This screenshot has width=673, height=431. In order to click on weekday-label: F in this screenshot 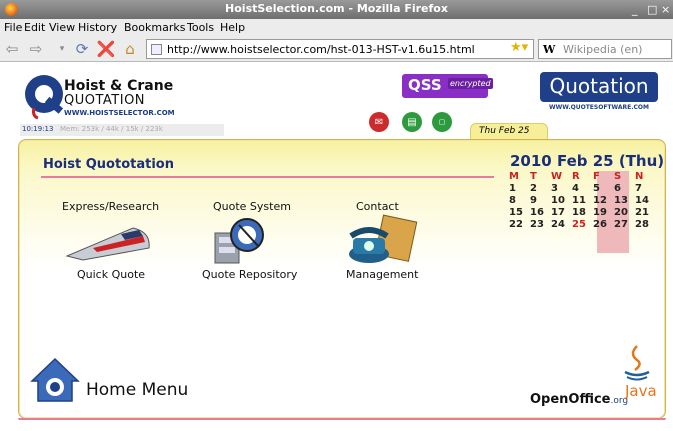, I will do `click(596, 176)`.